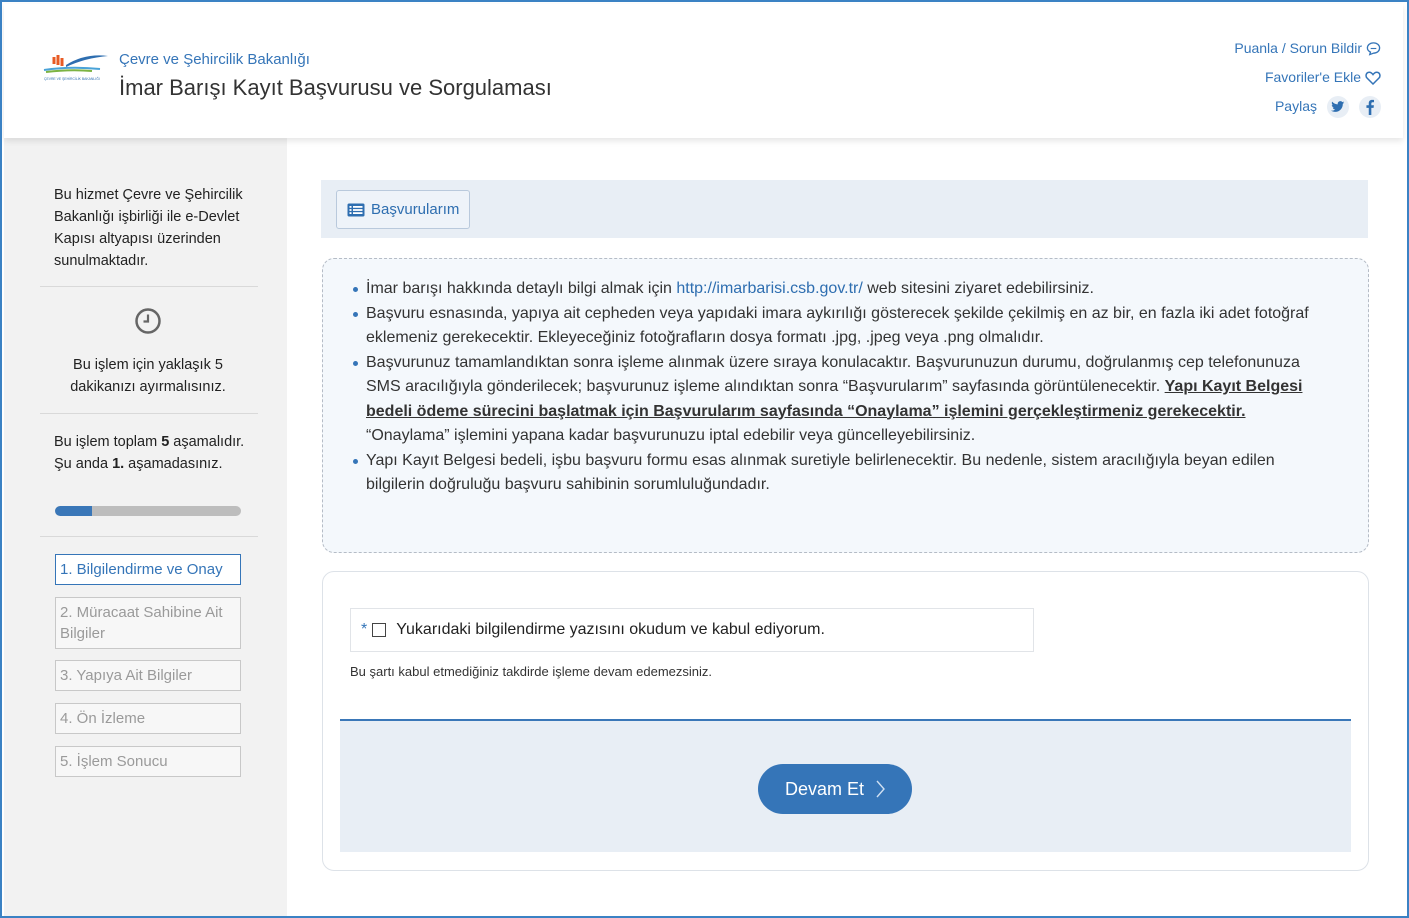  Describe the element at coordinates (148, 675) in the screenshot. I see `step-3: 3. Yapıya Ait Bilgiler` at that location.